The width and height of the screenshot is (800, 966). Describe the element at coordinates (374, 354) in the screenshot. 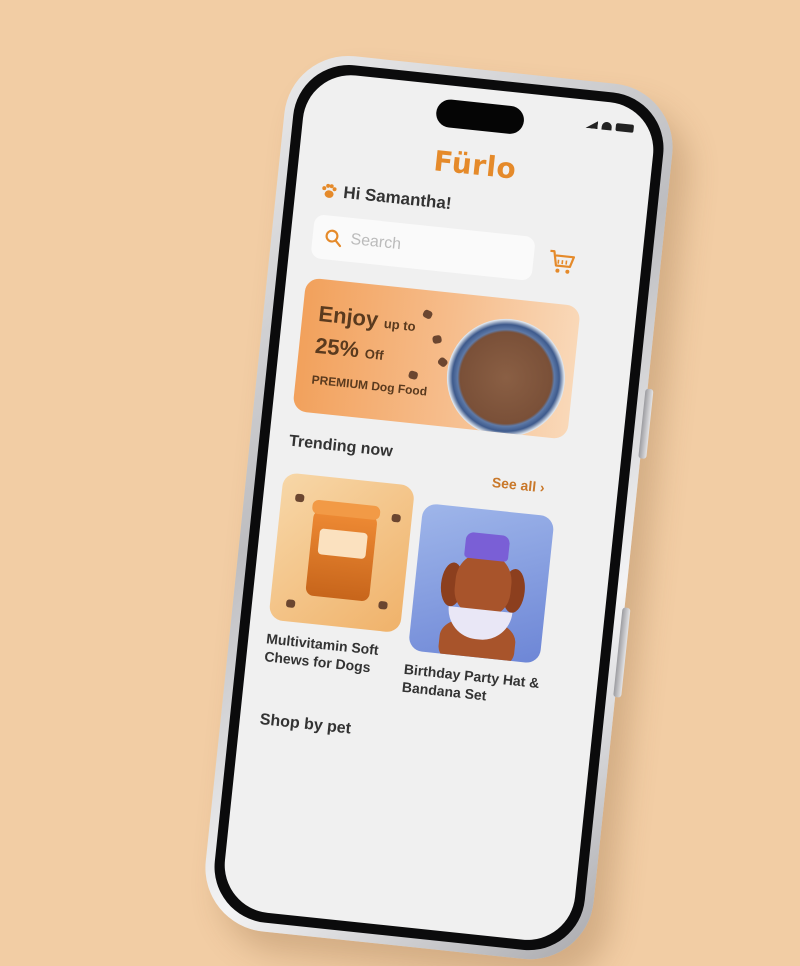

I see `banner-off: Off` at that location.